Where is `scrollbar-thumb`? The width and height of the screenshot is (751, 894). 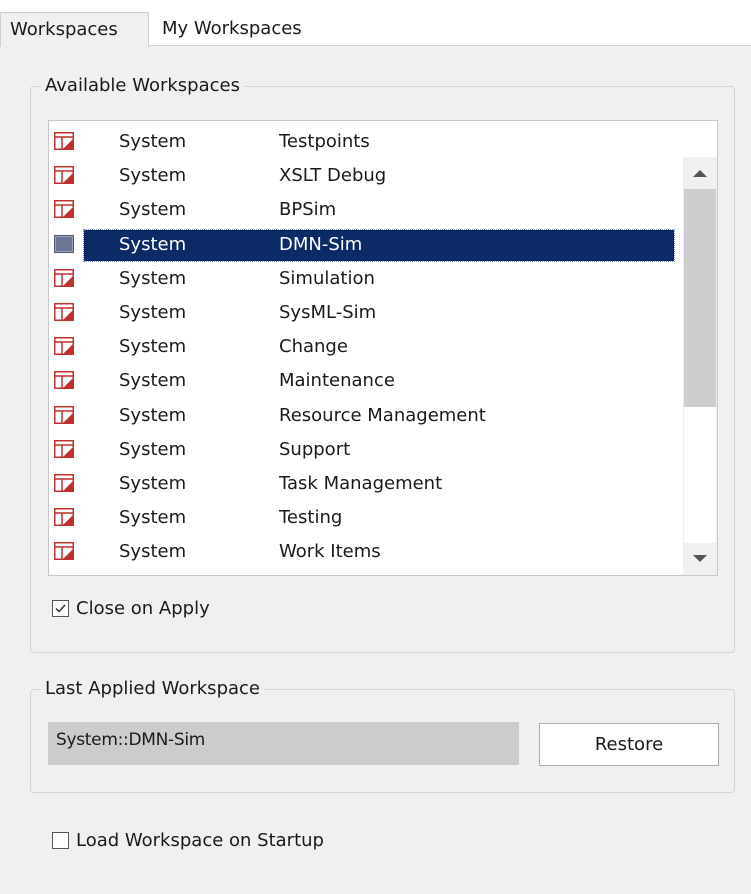 scrollbar-thumb is located at coordinates (700, 298).